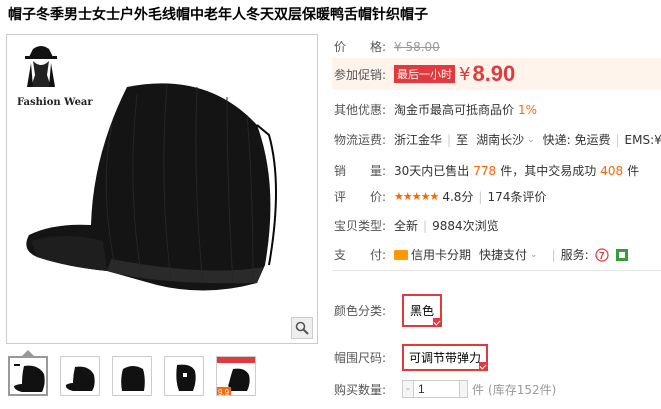 The image size is (661, 409). Describe the element at coordinates (360, 358) in the screenshot. I see `size-label: 帽围尺码:` at that location.